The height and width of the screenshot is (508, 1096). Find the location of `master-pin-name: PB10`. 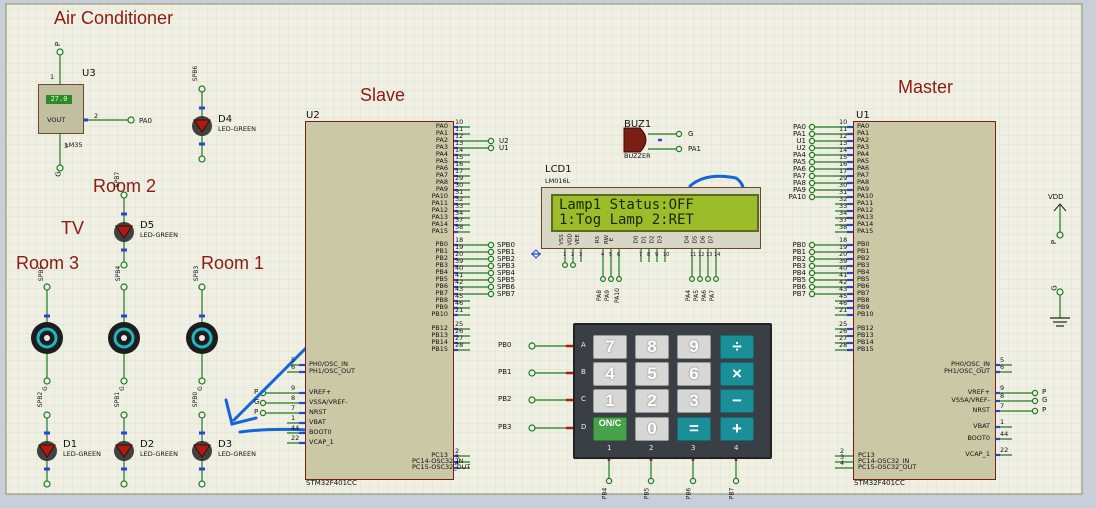

master-pin-name: PB10 is located at coordinates (865, 314).